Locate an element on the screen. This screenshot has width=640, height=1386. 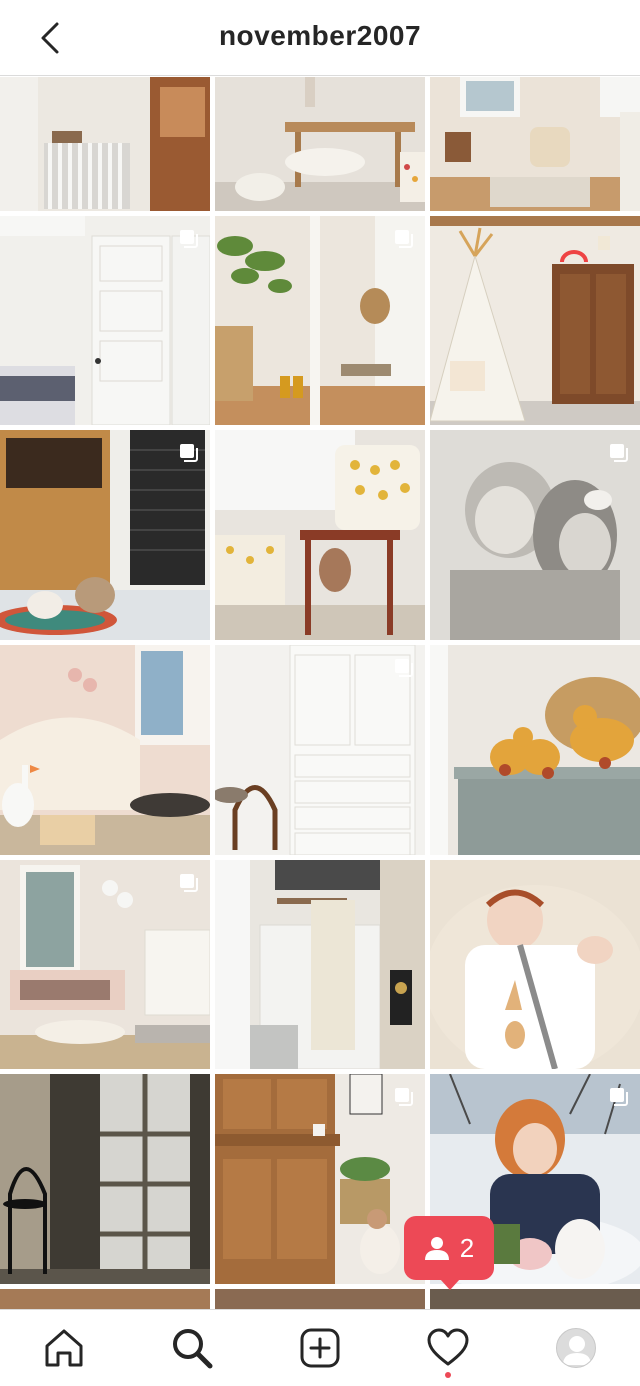
follow-notification-bubble: 2 is located at coordinates (449, 1253).